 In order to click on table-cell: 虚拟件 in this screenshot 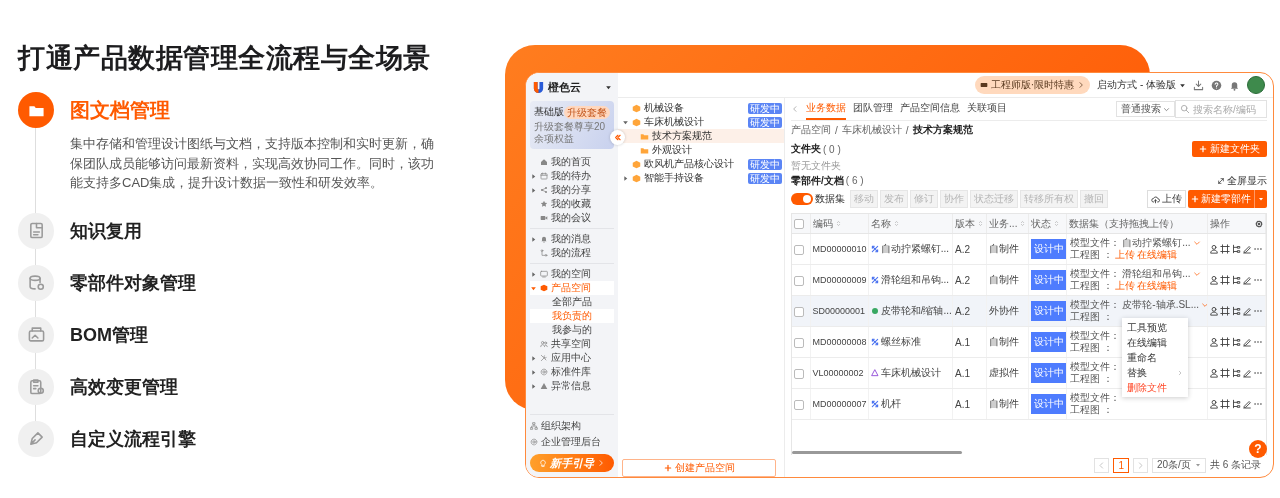, I will do `click(1007, 373)`.